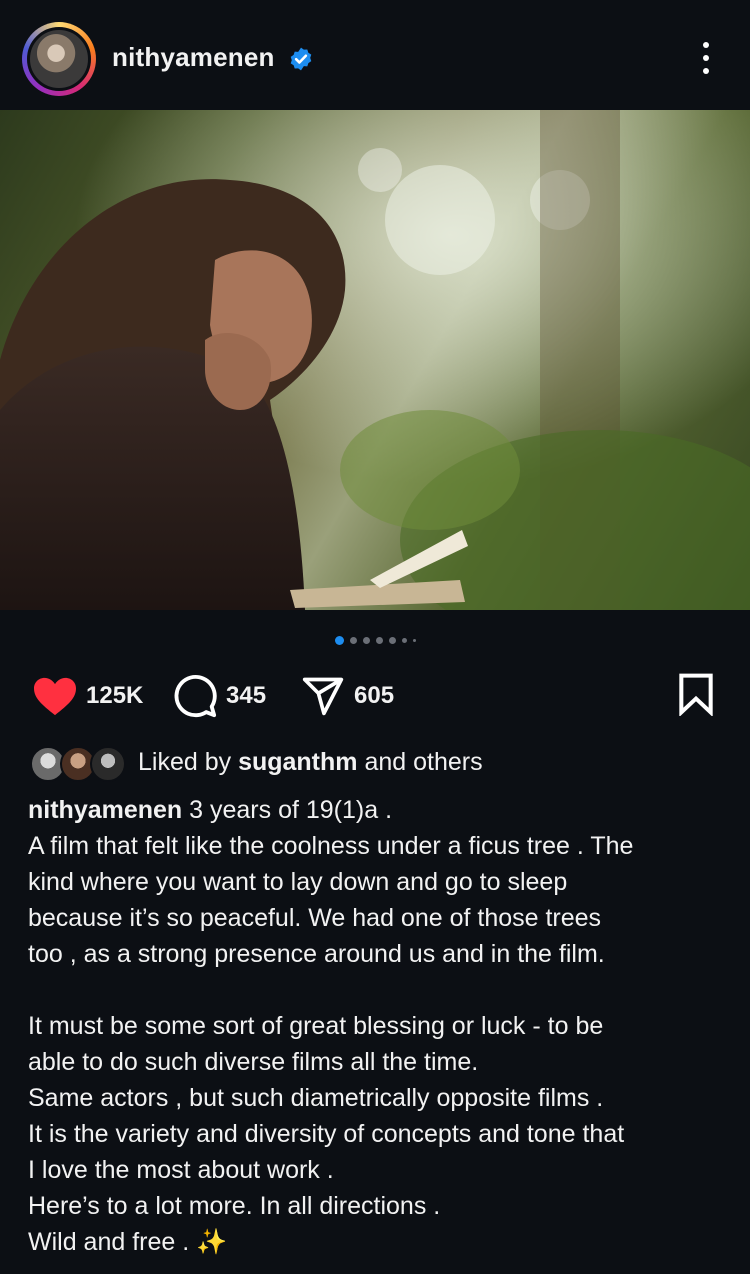 The height and width of the screenshot is (1274, 750). Describe the element at coordinates (706, 60) in the screenshot. I see `more-options-icon` at that location.